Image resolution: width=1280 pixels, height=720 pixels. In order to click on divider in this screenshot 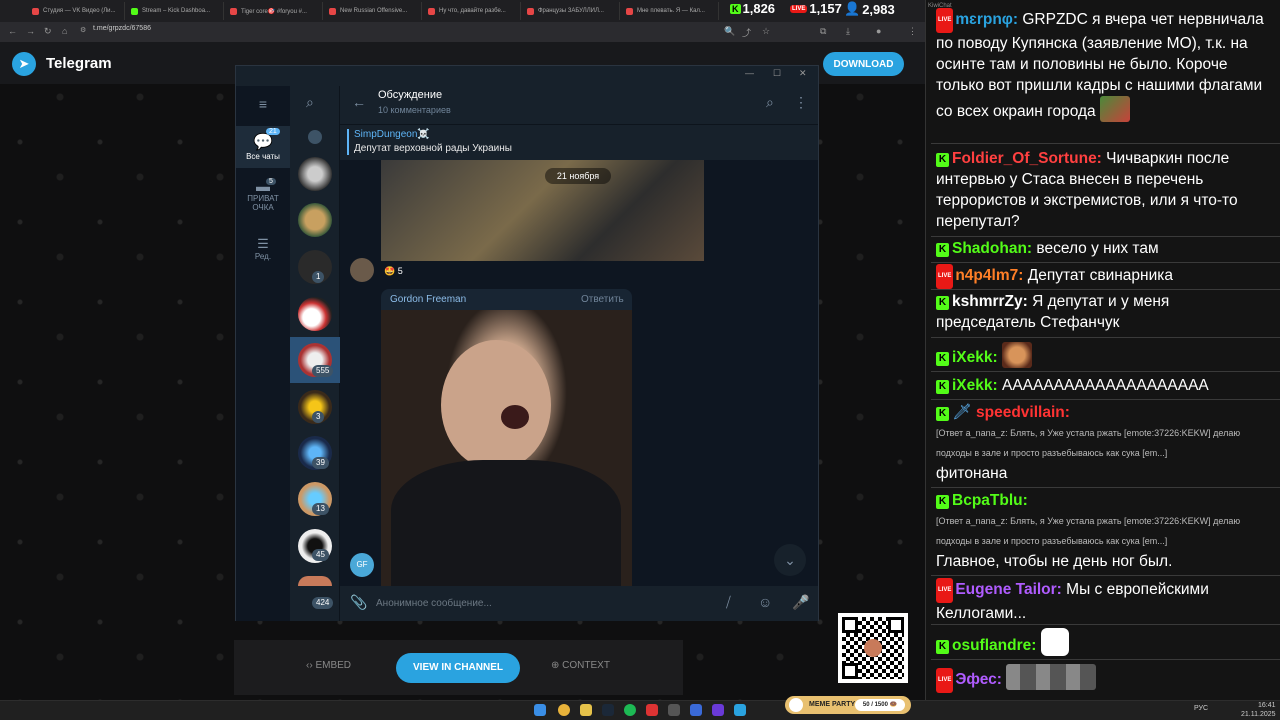, I will do `click(1105, 575)`.